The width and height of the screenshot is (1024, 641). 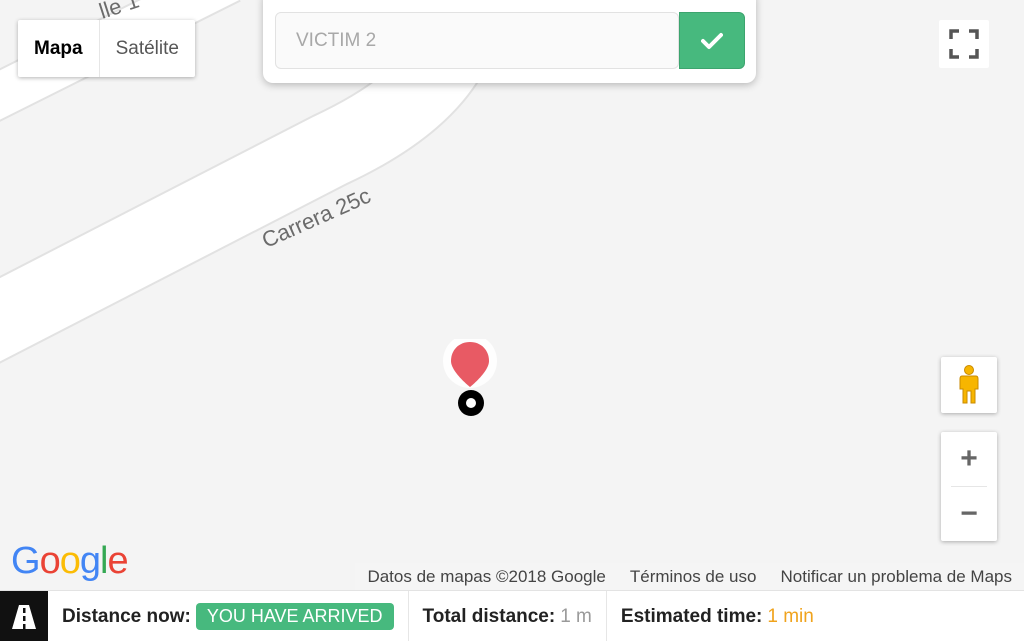 I want to click on zoom-control: + −, so click(x=969, y=486).